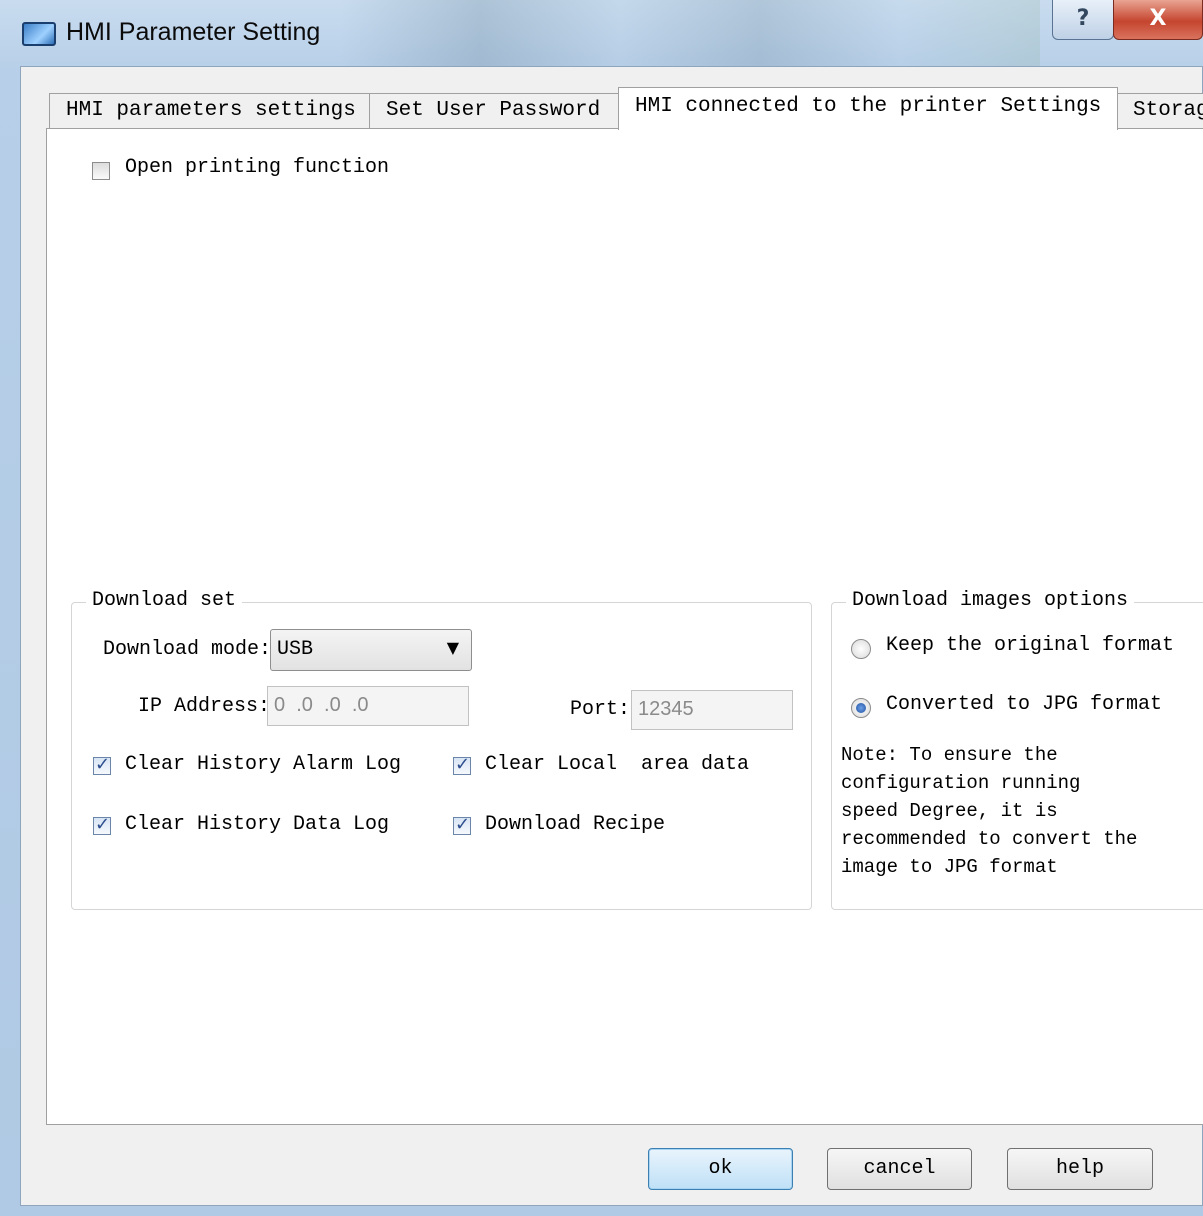 This screenshot has width=1203, height=1216. I want to click on title-bar-background, so click(690, 33).